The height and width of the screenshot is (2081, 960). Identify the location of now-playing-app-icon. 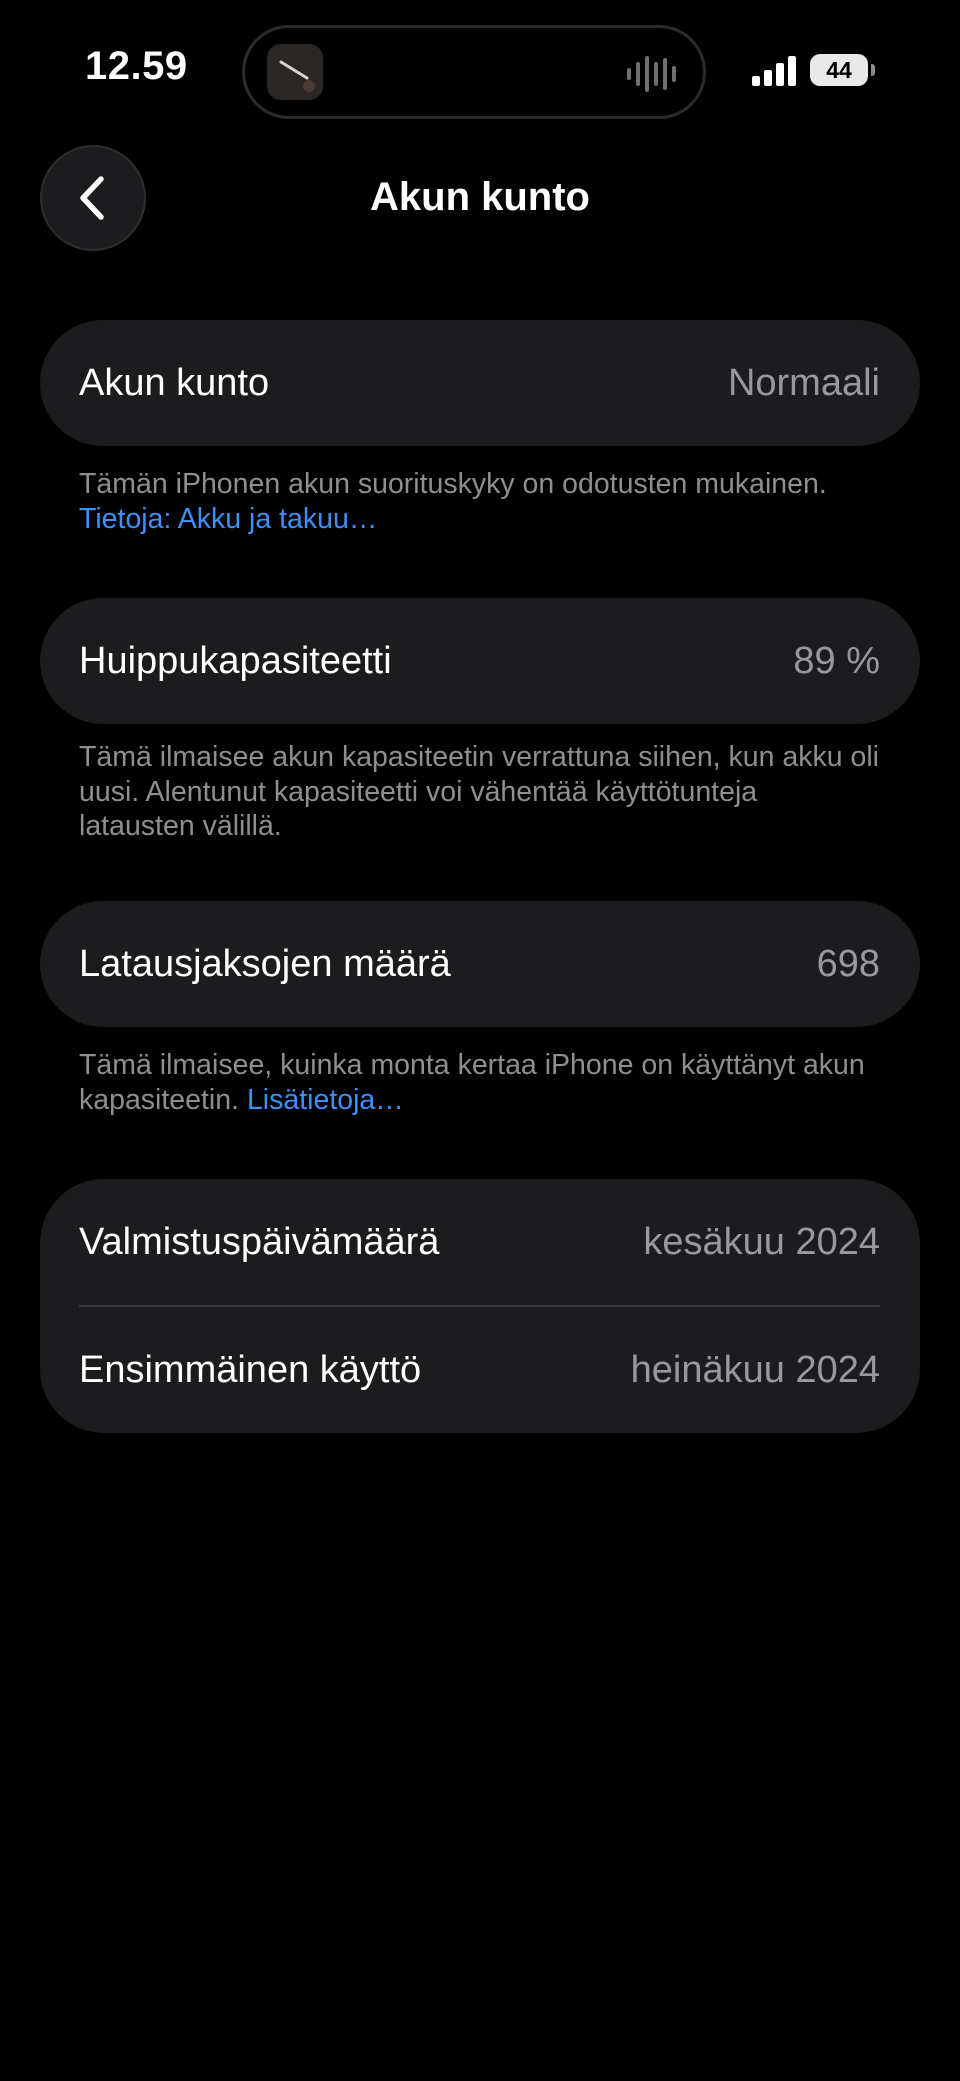
(295, 72).